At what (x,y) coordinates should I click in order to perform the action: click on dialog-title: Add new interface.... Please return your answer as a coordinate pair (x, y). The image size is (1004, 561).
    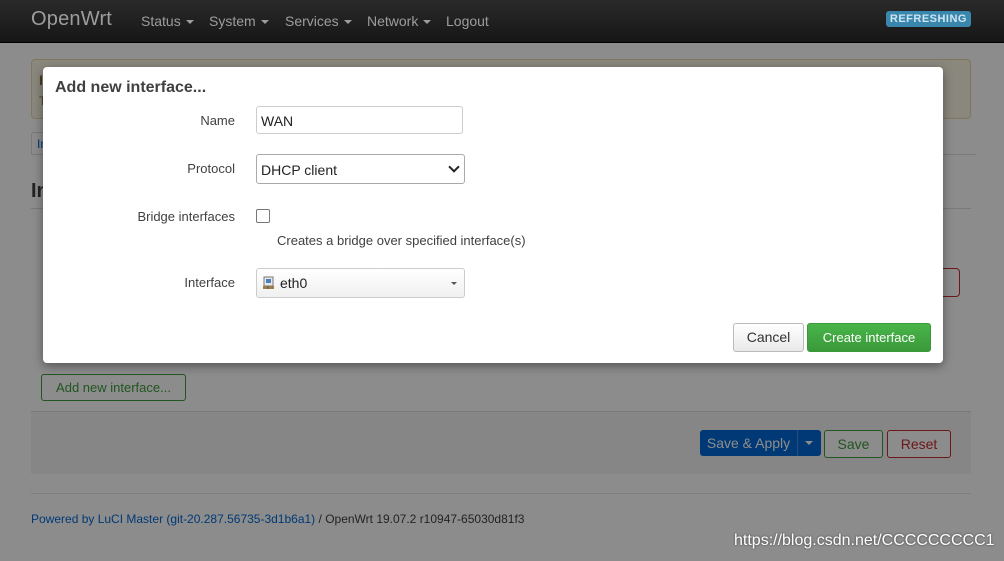
    Looking at the image, I should click on (131, 87).